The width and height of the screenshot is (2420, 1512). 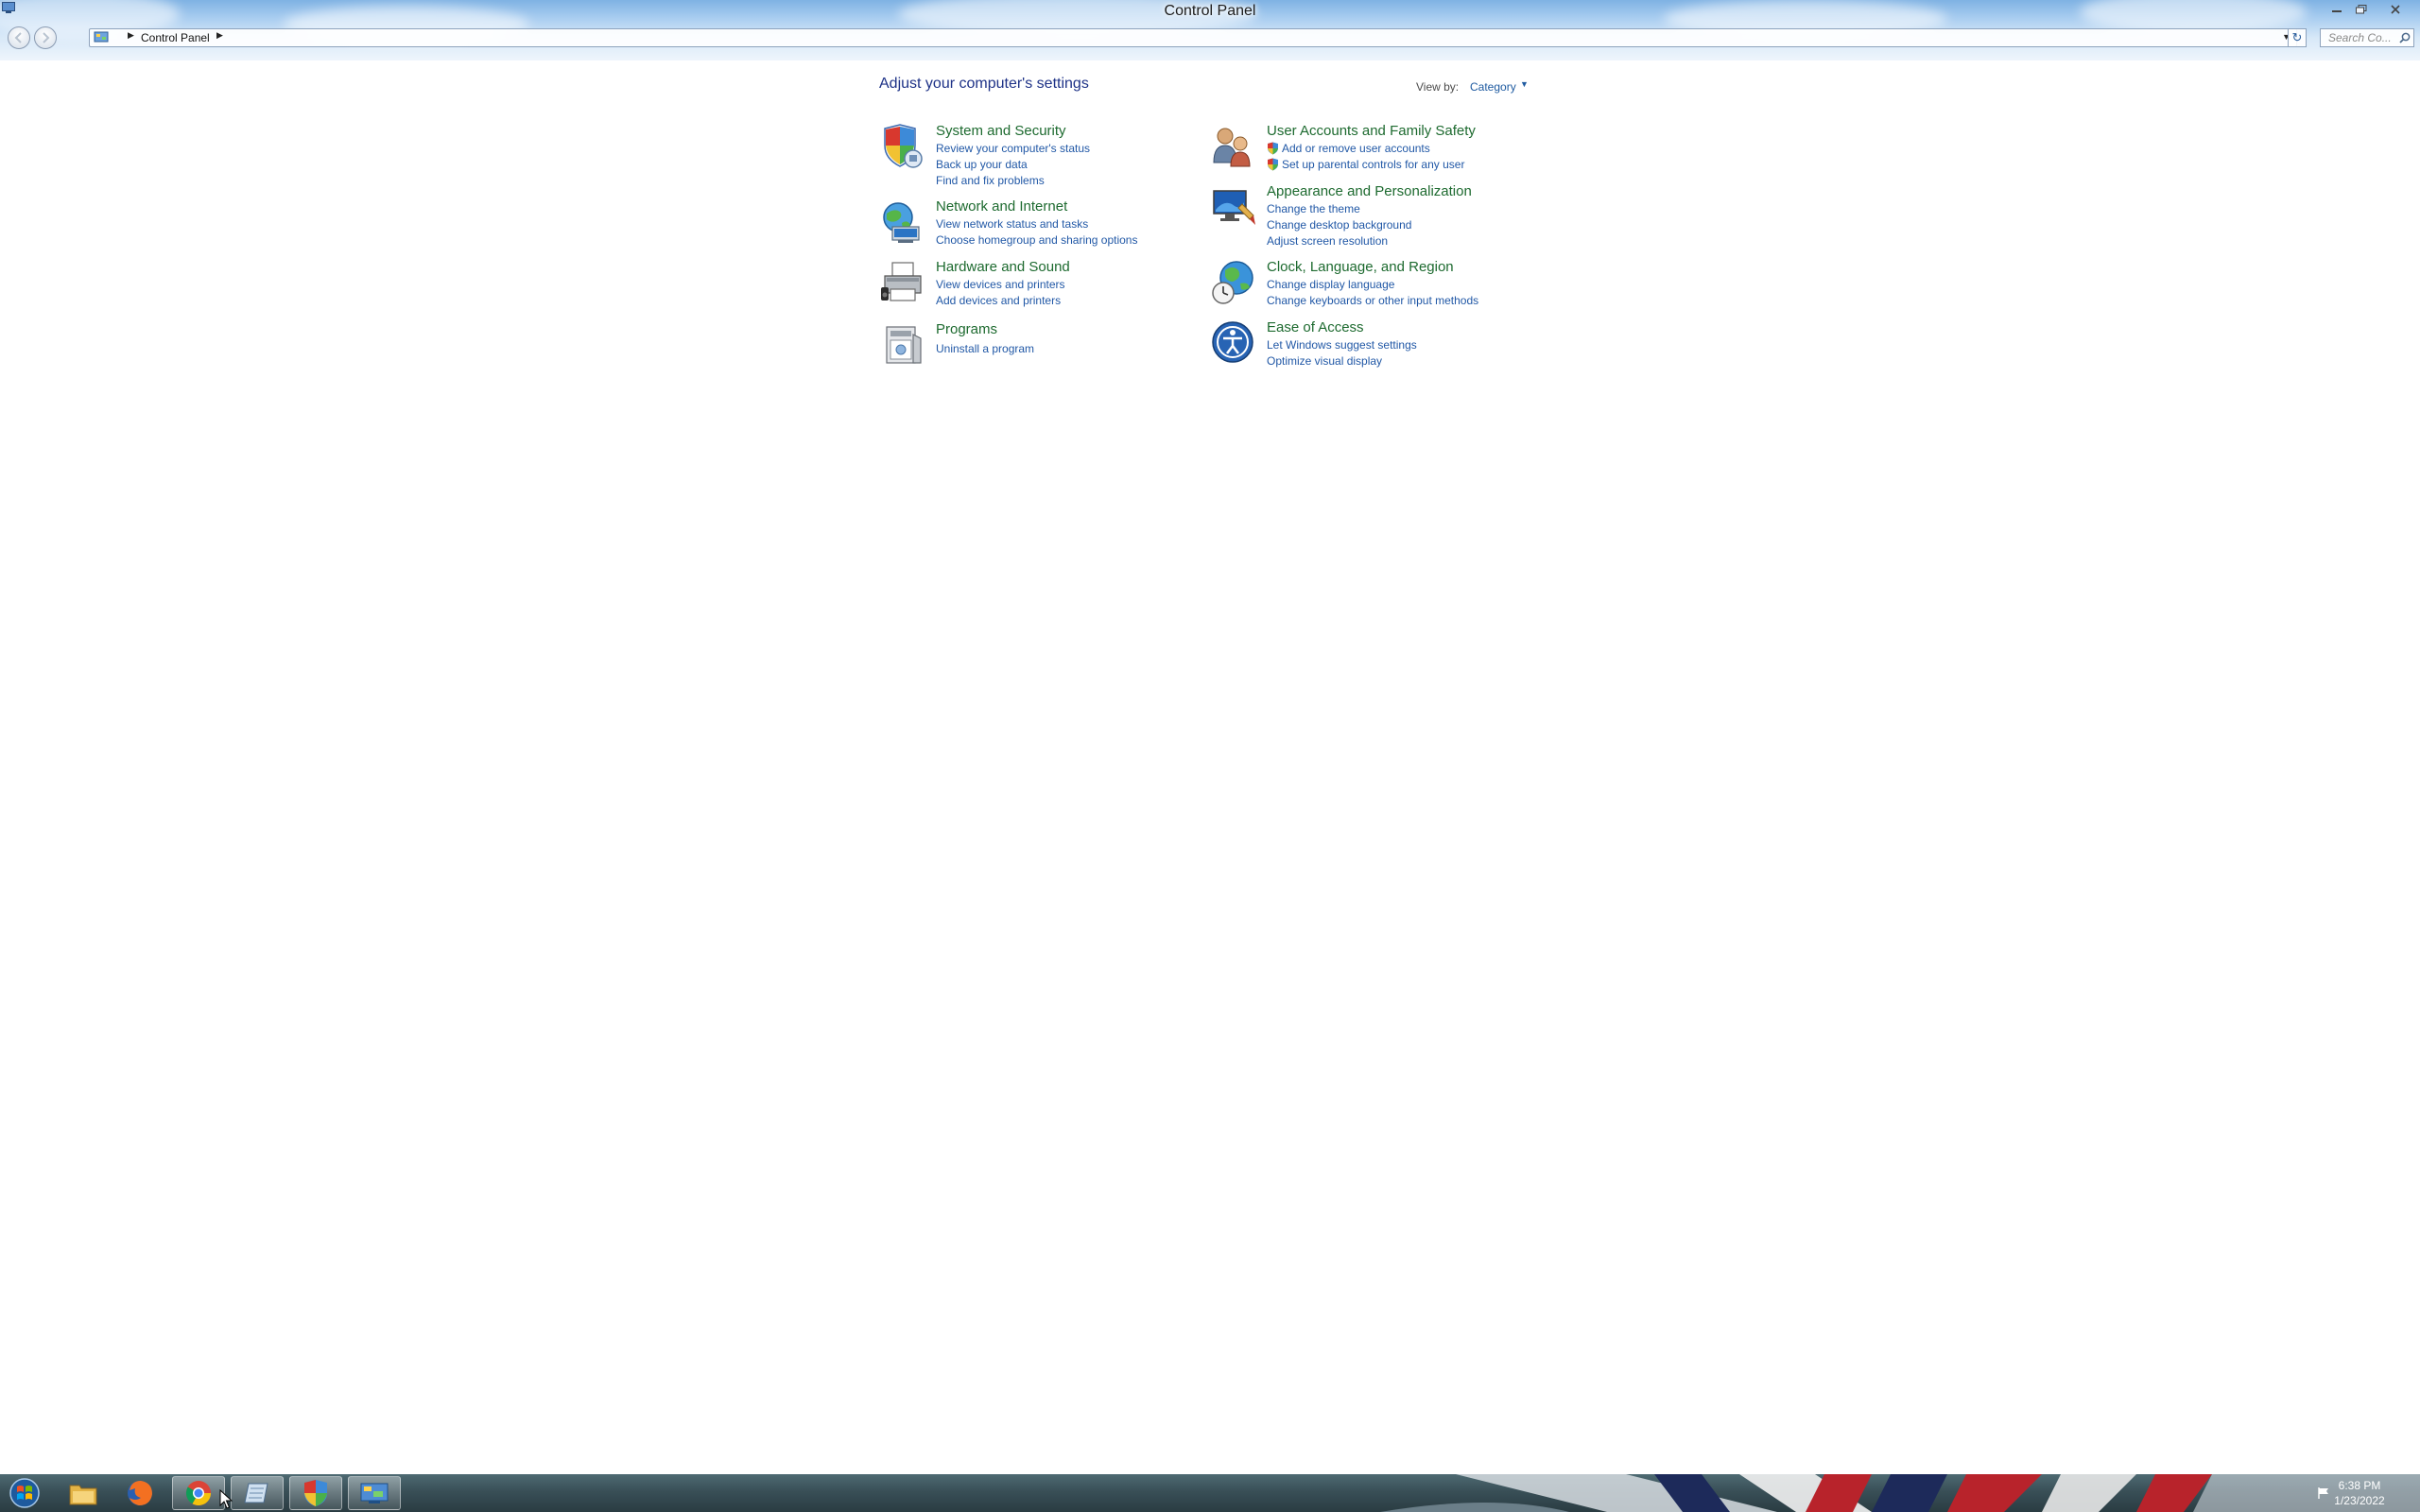 I want to click on link-find-fix-problems: Find and fix problems, so click(x=991, y=180).